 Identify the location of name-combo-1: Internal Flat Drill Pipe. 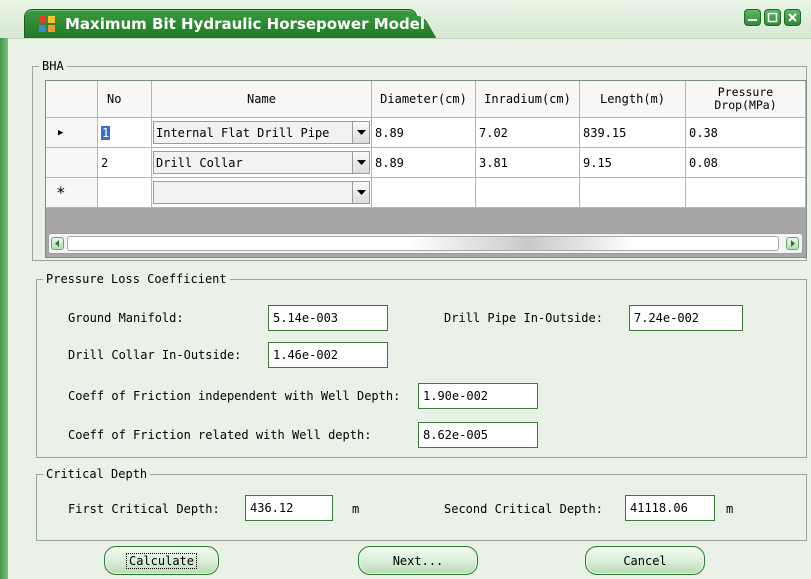
(261, 132).